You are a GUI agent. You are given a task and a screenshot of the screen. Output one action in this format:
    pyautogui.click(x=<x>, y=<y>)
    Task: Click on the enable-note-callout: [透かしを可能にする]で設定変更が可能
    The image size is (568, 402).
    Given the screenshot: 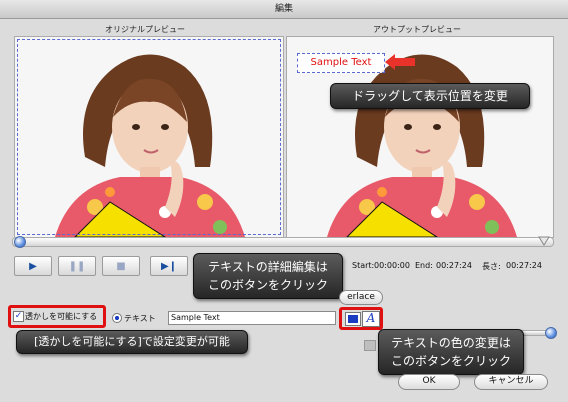 What is the action you would take?
    pyautogui.click(x=132, y=342)
    